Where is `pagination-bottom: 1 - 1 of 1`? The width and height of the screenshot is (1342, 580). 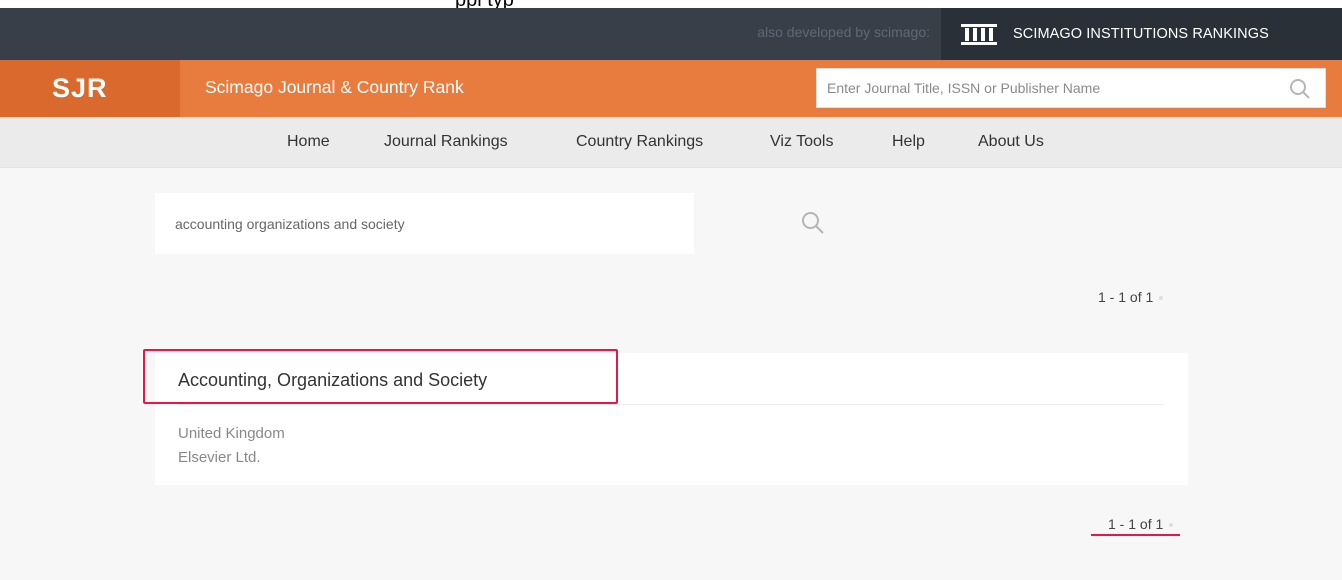 pagination-bottom: 1 - 1 of 1 is located at coordinates (1141, 524).